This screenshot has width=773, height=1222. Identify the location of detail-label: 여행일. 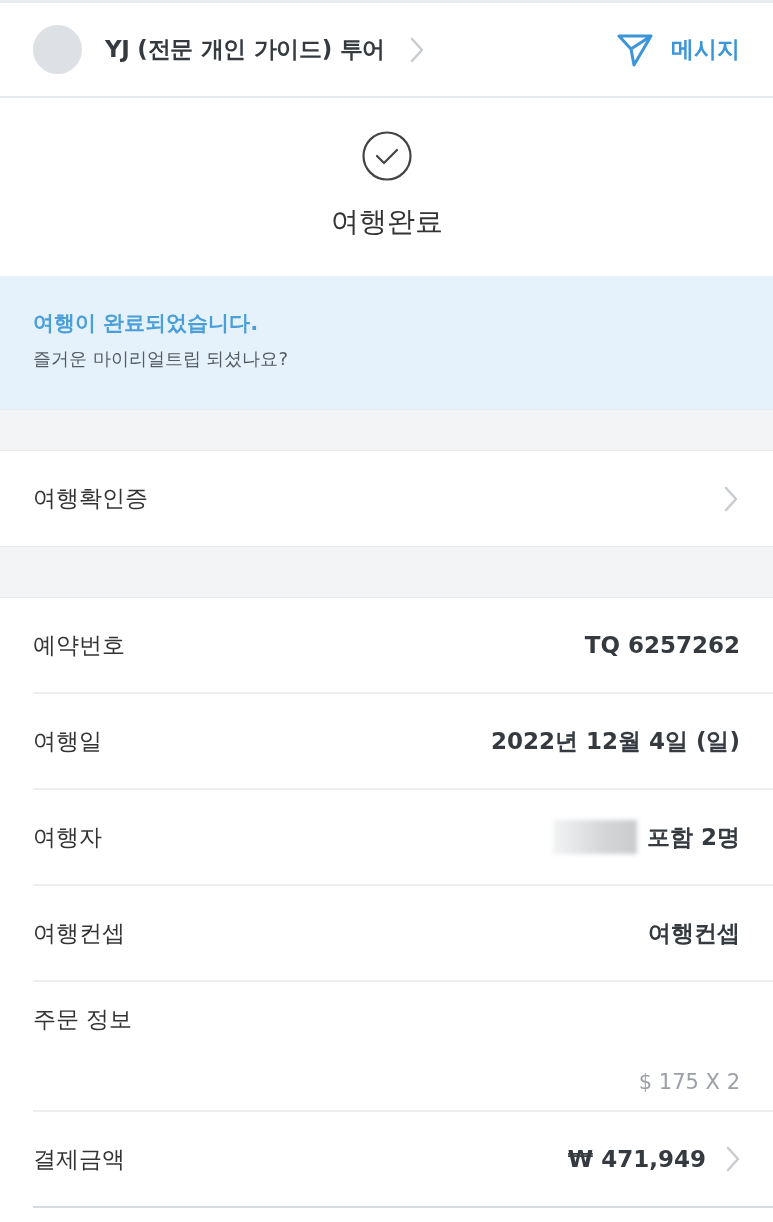
(67, 741).